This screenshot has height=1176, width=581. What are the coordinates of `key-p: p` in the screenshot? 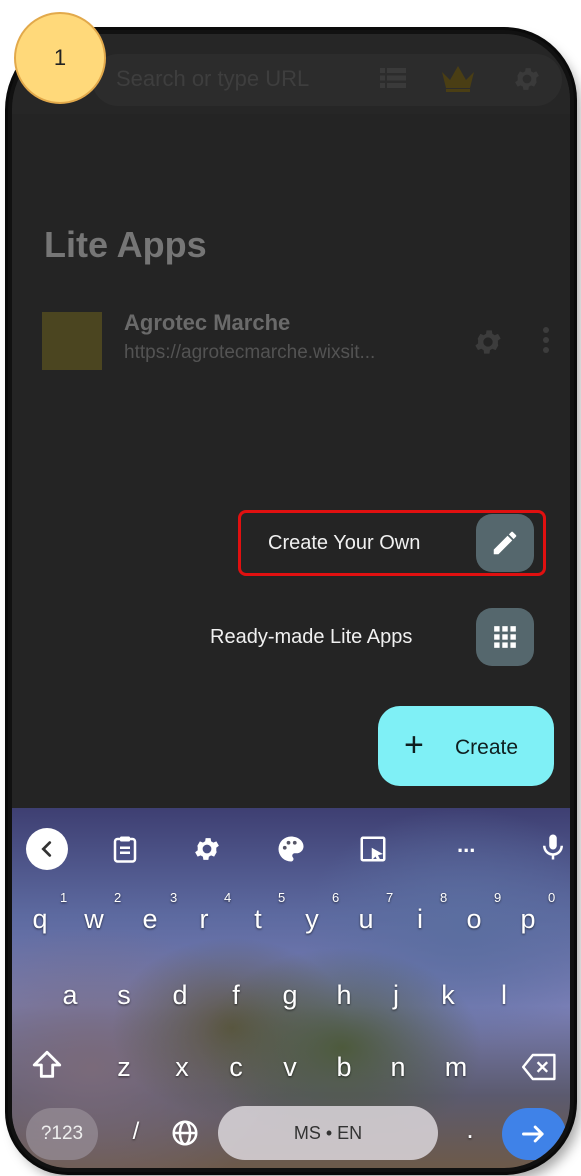 It's located at (528, 919).